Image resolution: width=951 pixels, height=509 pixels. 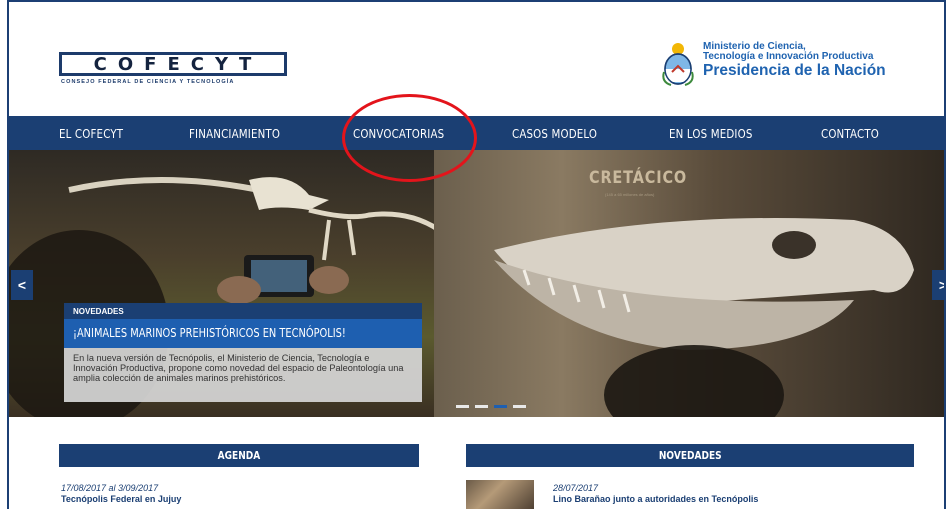 What do you see at coordinates (239, 455) in the screenshot?
I see `agenda-heading: AGENDA` at bounding box center [239, 455].